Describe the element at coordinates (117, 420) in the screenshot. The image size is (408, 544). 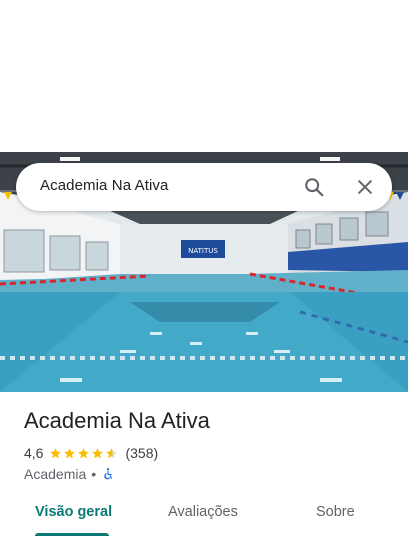
I see `place-title: Academia Na Ativa` at that location.